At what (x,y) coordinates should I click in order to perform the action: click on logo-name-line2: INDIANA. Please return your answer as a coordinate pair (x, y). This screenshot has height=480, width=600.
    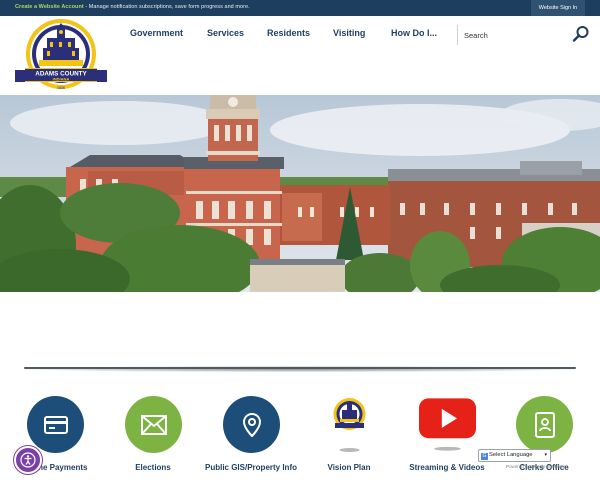
    Looking at the image, I should click on (61, 79).